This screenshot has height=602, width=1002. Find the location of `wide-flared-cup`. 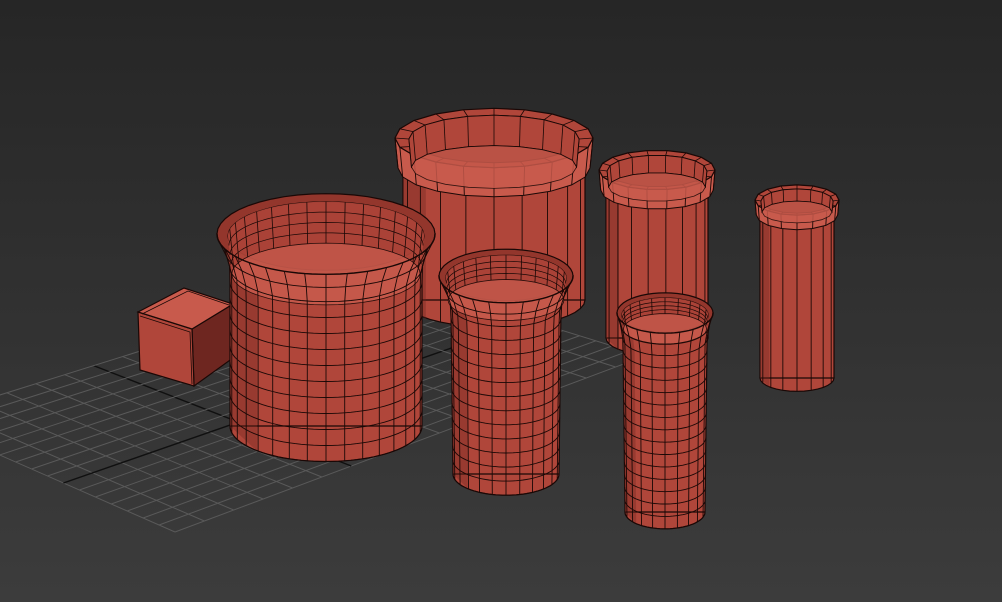

wide-flared-cup is located at coordinates (326, 328).